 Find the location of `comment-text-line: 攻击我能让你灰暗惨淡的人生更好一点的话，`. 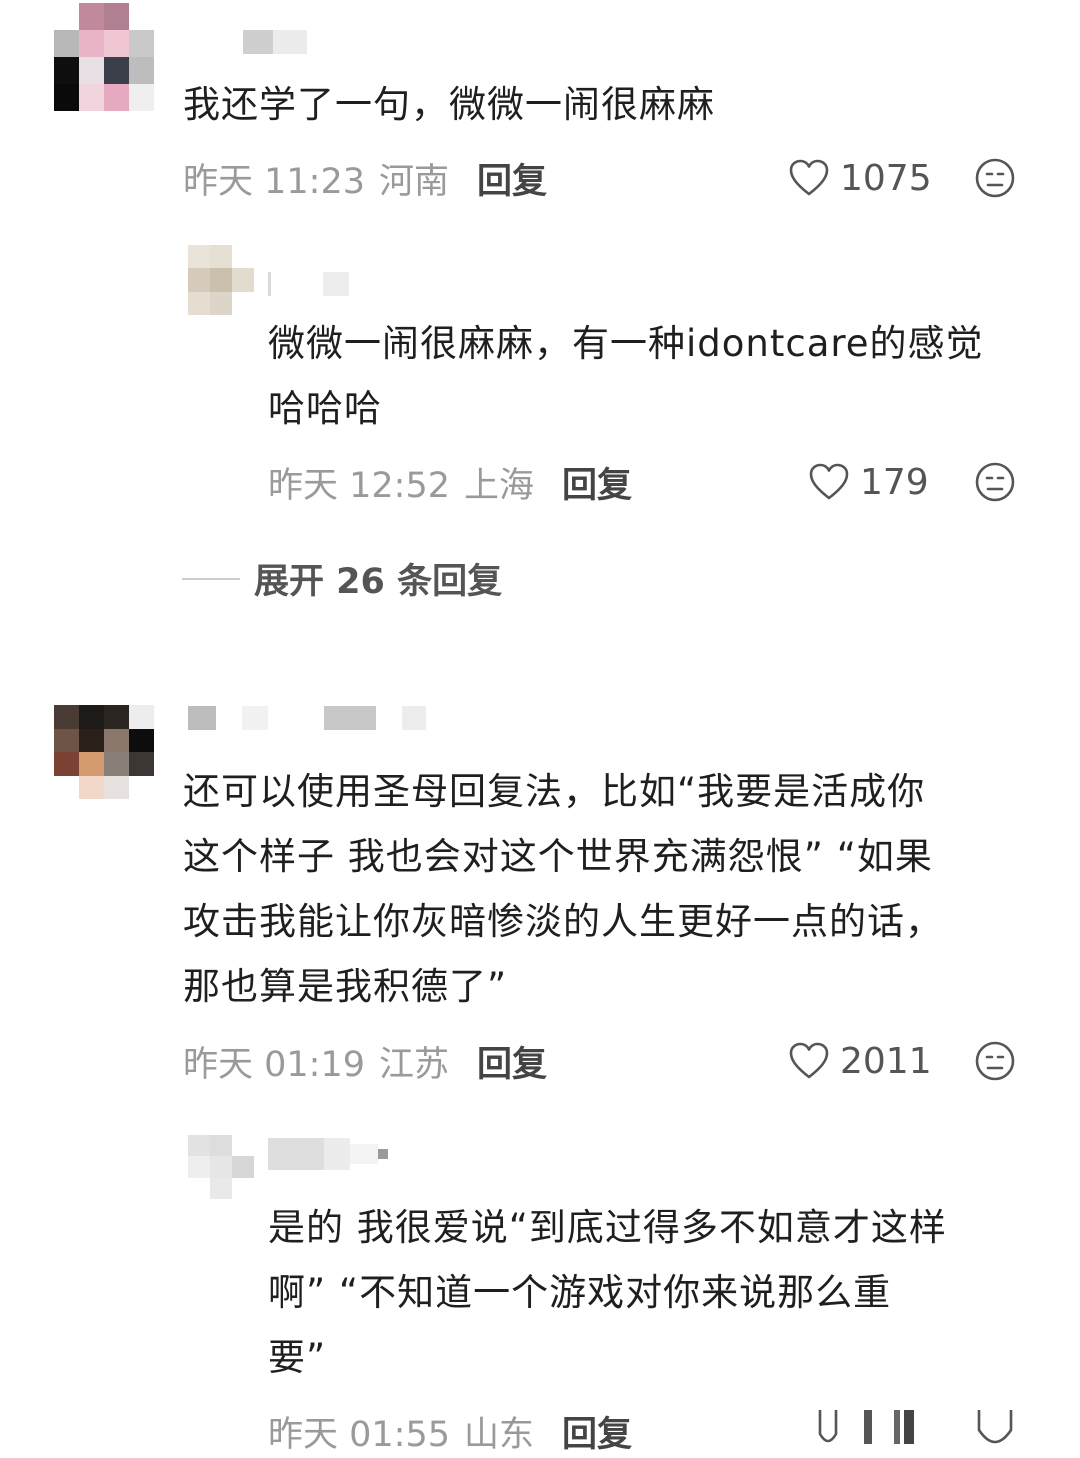

comment-text-line: 攻击我能让你灰暗惨淡的人生更好一点的话， is located at coordinates (563, 921).